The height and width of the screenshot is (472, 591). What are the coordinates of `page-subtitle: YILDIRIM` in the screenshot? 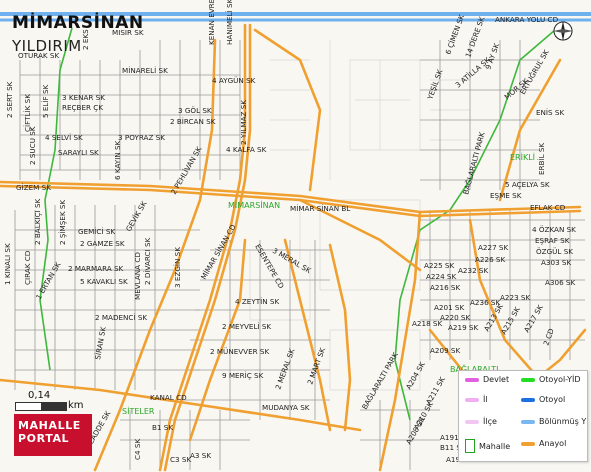 It's located at (47, 46).